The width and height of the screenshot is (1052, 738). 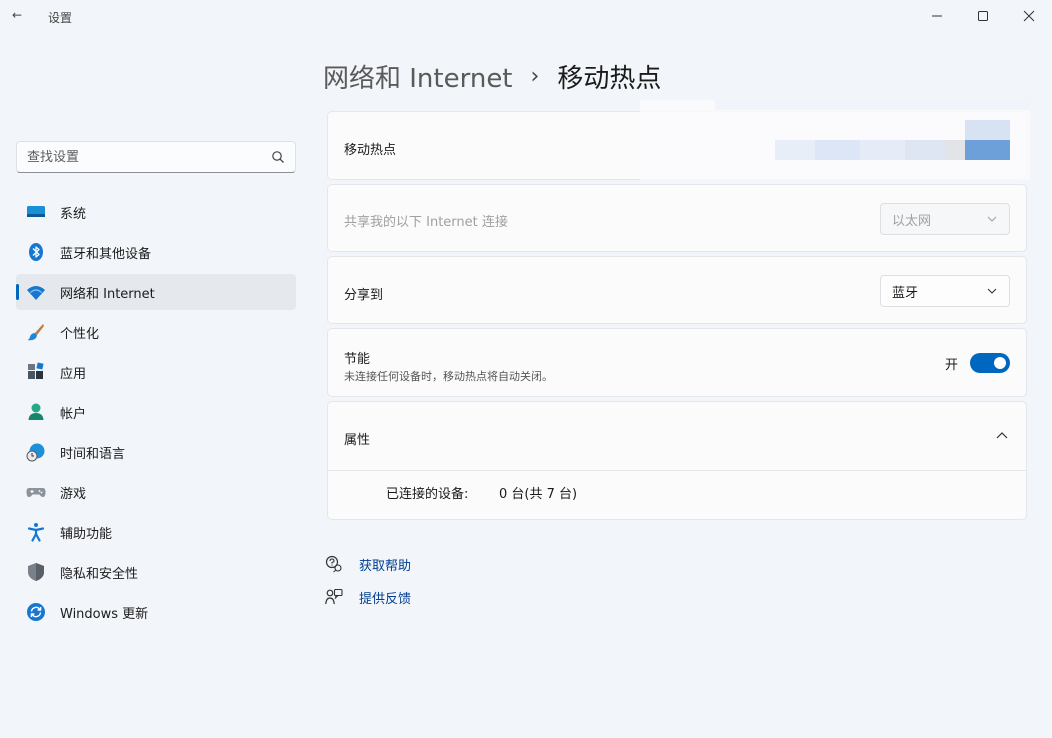 I want to click on feedback-icon, so click(x=334, y=596).